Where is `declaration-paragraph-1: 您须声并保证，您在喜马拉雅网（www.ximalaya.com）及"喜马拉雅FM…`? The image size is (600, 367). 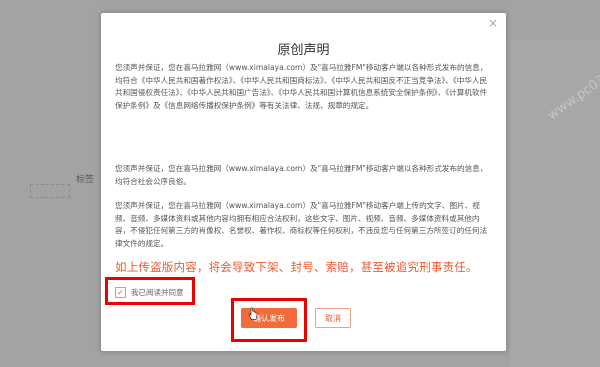 declaration-paragraph-1: 您须声并保证，您在喜马拉雅网（www.ximalaya.com）及"喜马拉雅FM… is located at coordinates (301, 86).